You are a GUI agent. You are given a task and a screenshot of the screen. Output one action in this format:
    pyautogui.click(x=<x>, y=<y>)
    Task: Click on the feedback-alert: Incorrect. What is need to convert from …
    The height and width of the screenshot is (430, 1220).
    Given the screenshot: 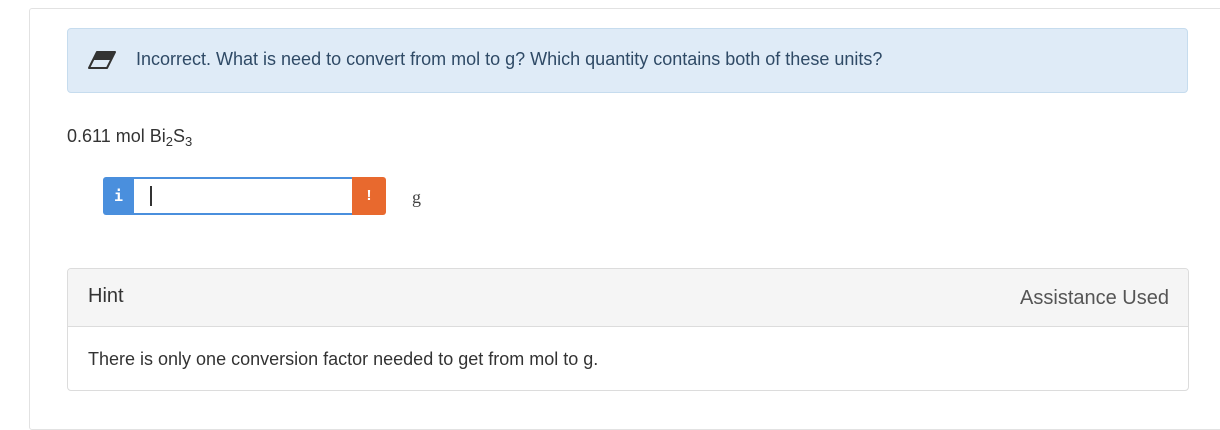 What is the action you would take?
    pyautogui.click(x=627, y=60)
    